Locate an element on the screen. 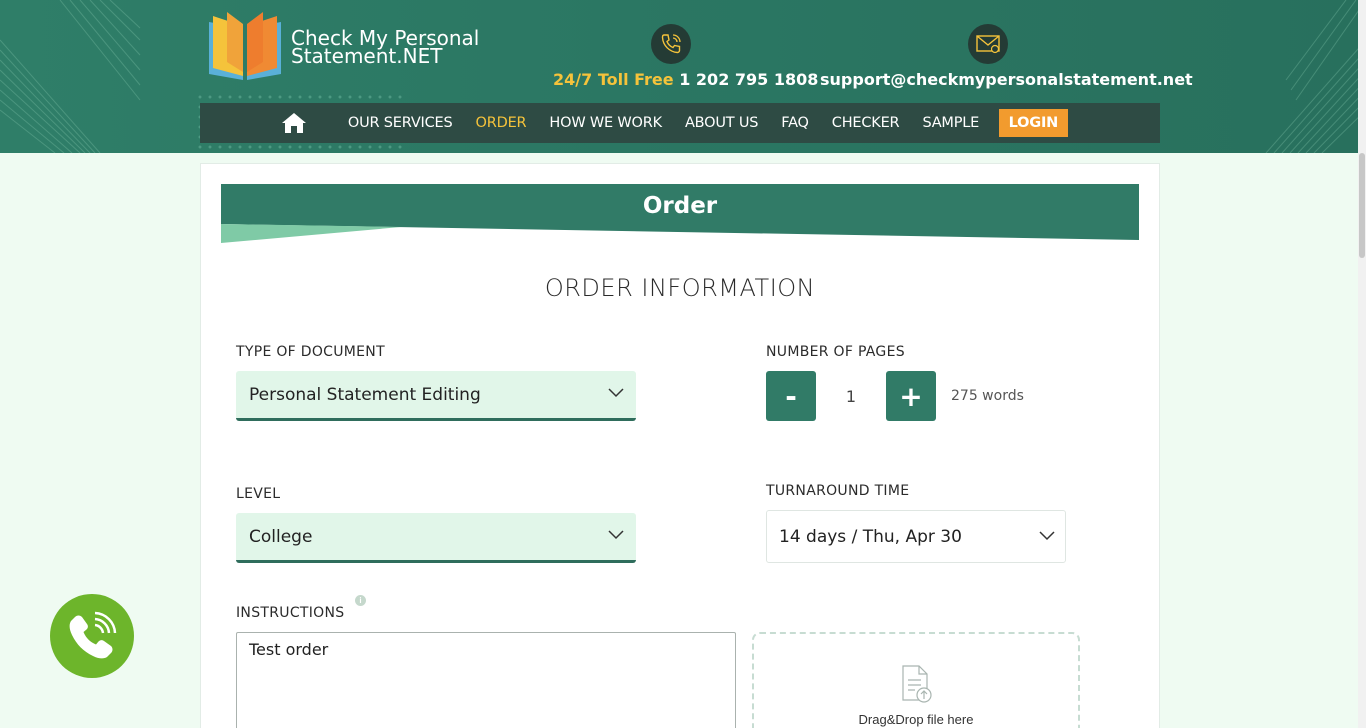  phone-circle is located at coordinates (670, 44).